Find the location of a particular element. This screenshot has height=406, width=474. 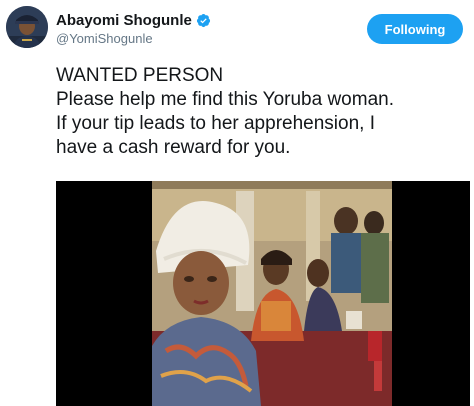

display-name: Abayomi Shogunle is located at coordinates (124, 20).